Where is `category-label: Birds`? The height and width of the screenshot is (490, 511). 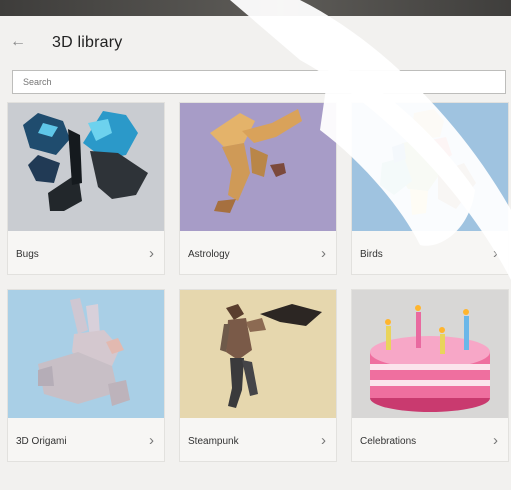 category-label: Birds is located at coordinates (371, 254).